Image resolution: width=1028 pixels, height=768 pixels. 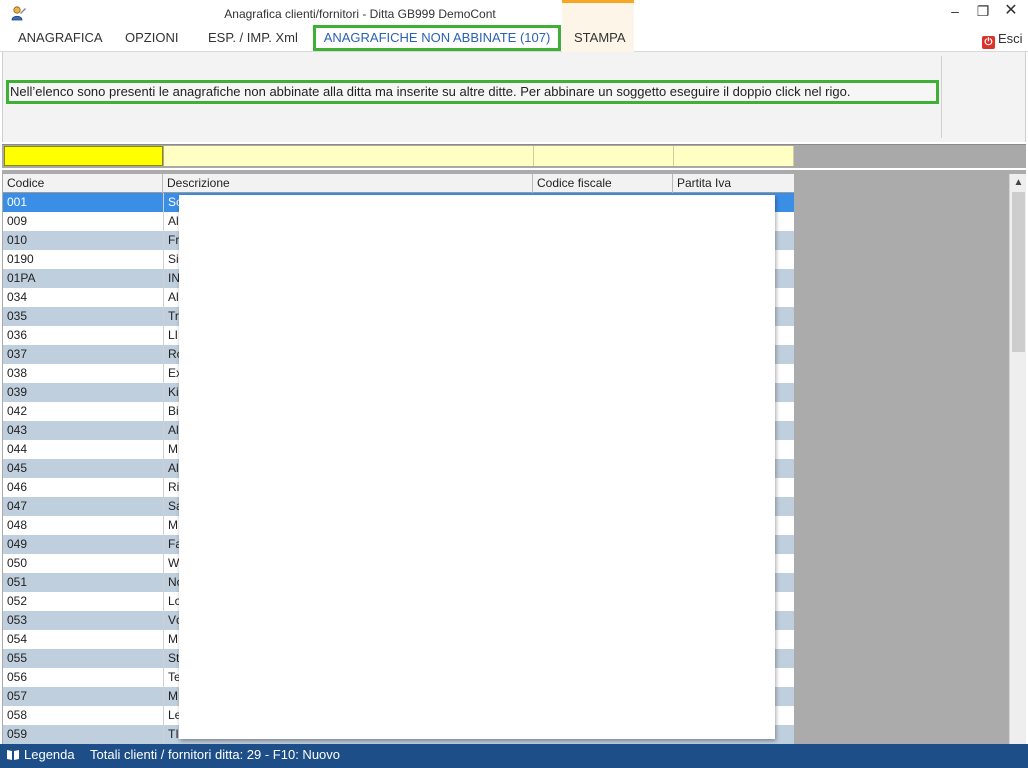 What do you see at coordinates (151, 38) in the screenshot?
I see `tab-opzioni: OPZIONI` at bounding box center [151, 38].